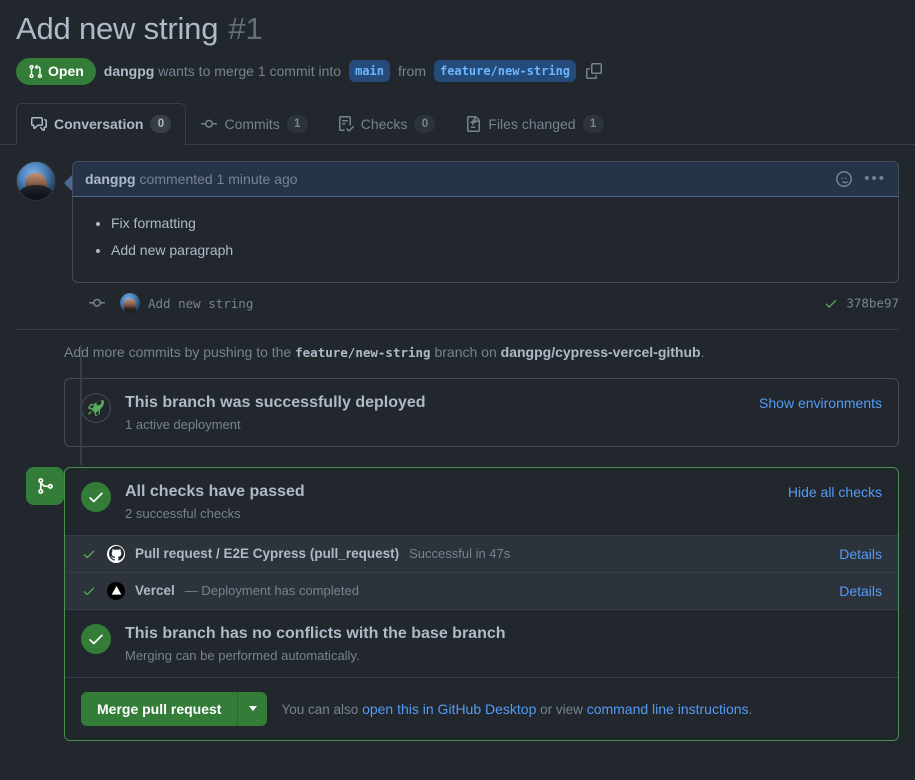 The width and height of the screenshot is (915, 780). I want to click on merge-hint-prefix: You can also, so click(320, 709).